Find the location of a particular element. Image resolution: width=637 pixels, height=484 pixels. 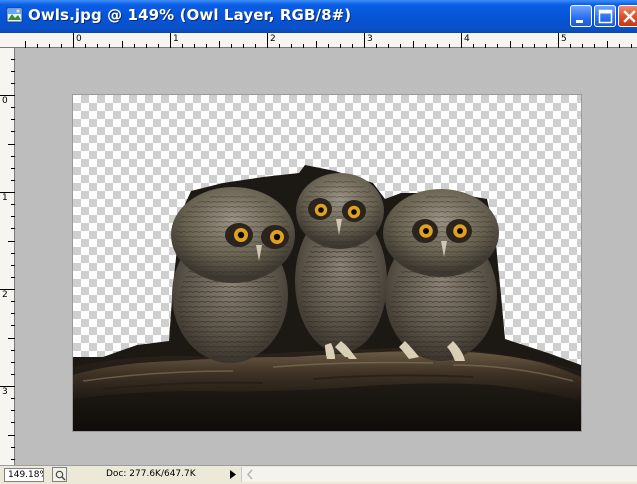

status-menu-arrow-icon is located at coordinates (233, 474).